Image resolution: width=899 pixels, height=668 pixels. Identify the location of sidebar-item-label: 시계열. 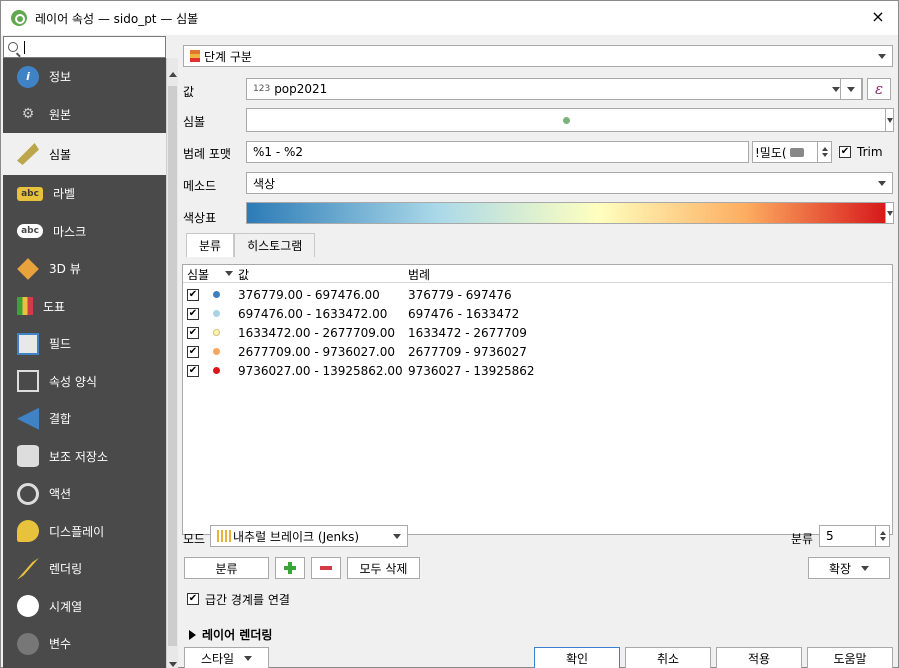
(66, 606).